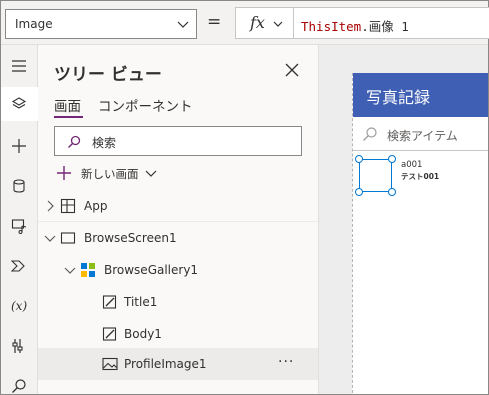 This screenshot has width=489, height=395. What do you see at coordinates (68, 238) in the screenshot?
I see `screen-icon` at bounding box center [68, 238].